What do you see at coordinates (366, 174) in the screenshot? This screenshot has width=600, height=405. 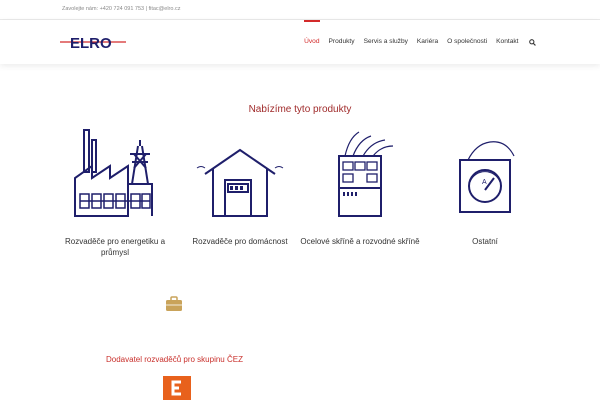 I see `cabinet-icon` at bounding box center [366, 174].